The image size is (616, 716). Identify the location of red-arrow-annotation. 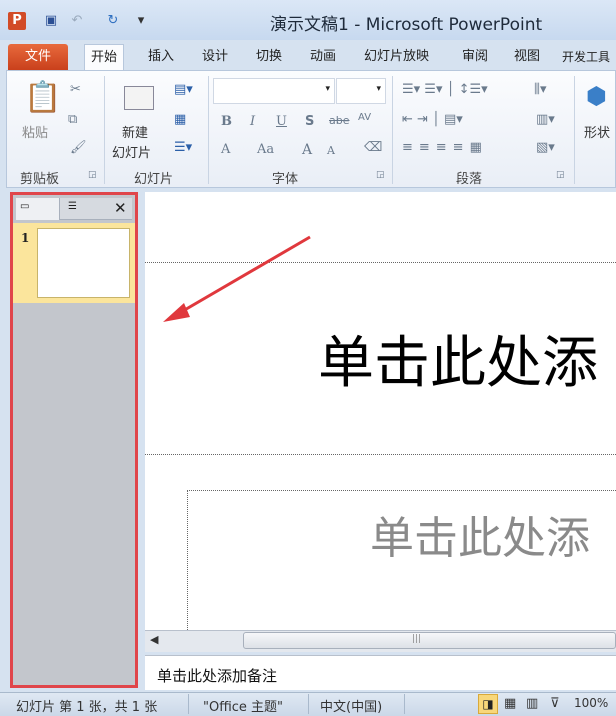
(237, 278).